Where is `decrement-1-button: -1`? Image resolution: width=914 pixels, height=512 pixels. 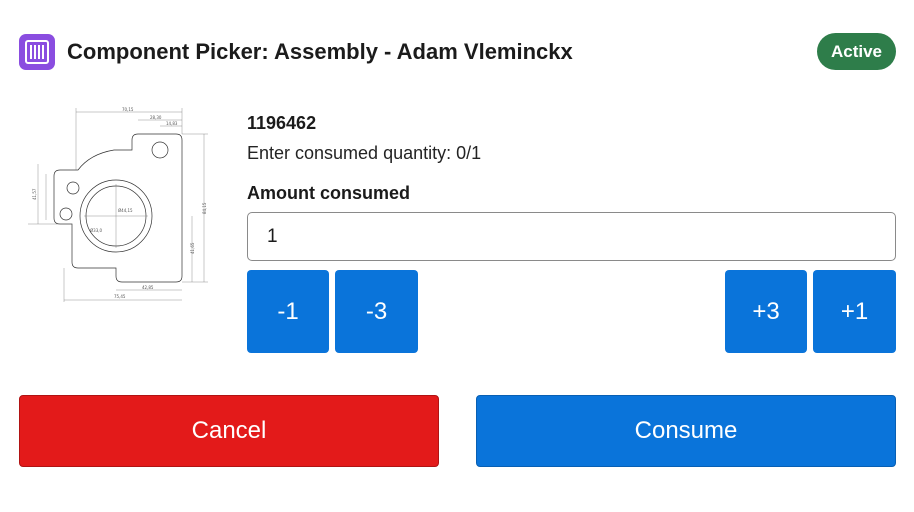
decrement-1-button: -1 is located at coordinates (288, 311).